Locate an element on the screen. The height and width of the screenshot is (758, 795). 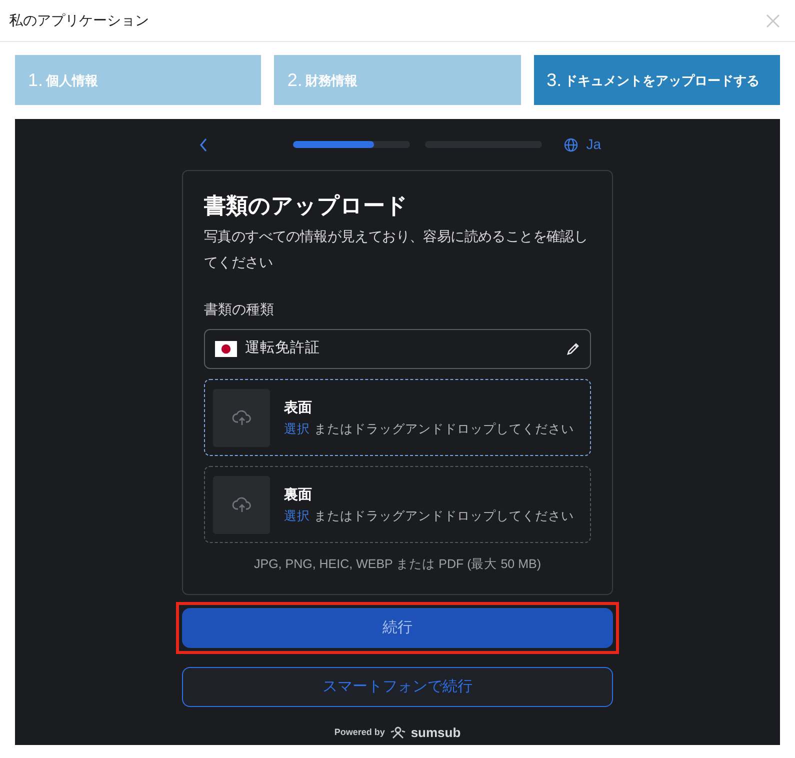
globe-icon is located at coordinates (571, 145).